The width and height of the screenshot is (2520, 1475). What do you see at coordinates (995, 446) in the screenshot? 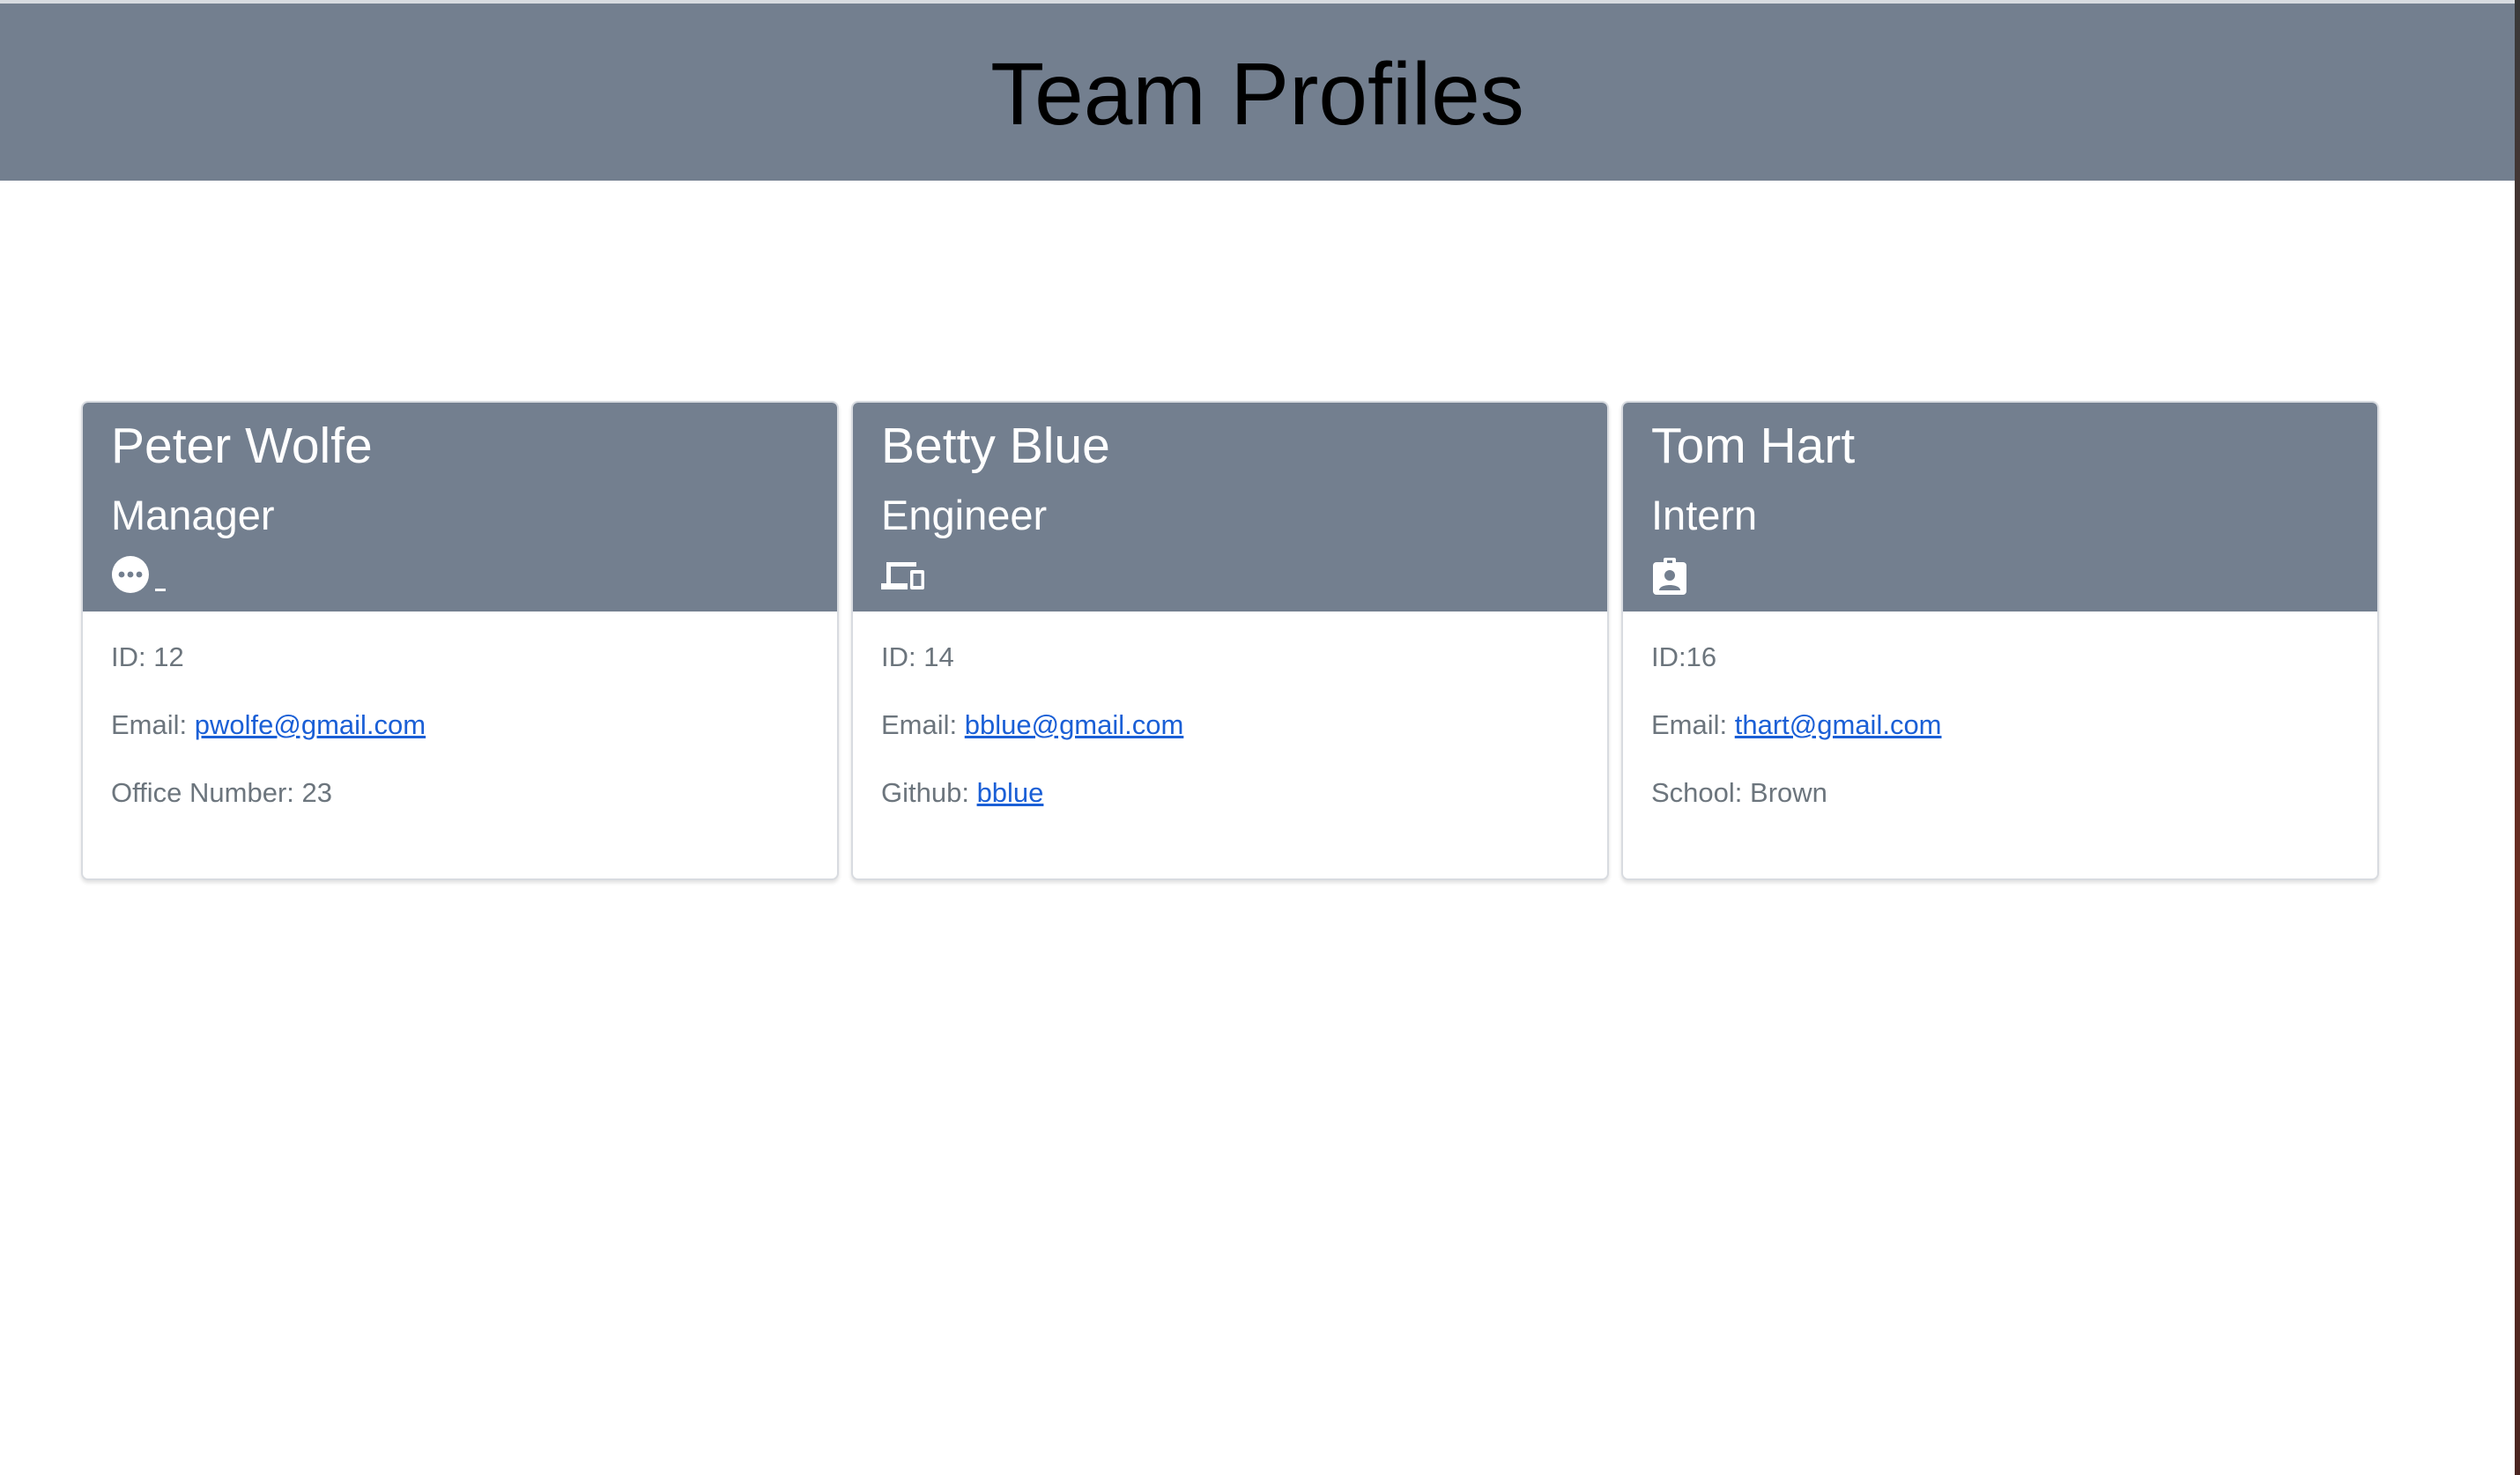
I see `employee-name: Betty Blue` at bounding box center [995, 446].